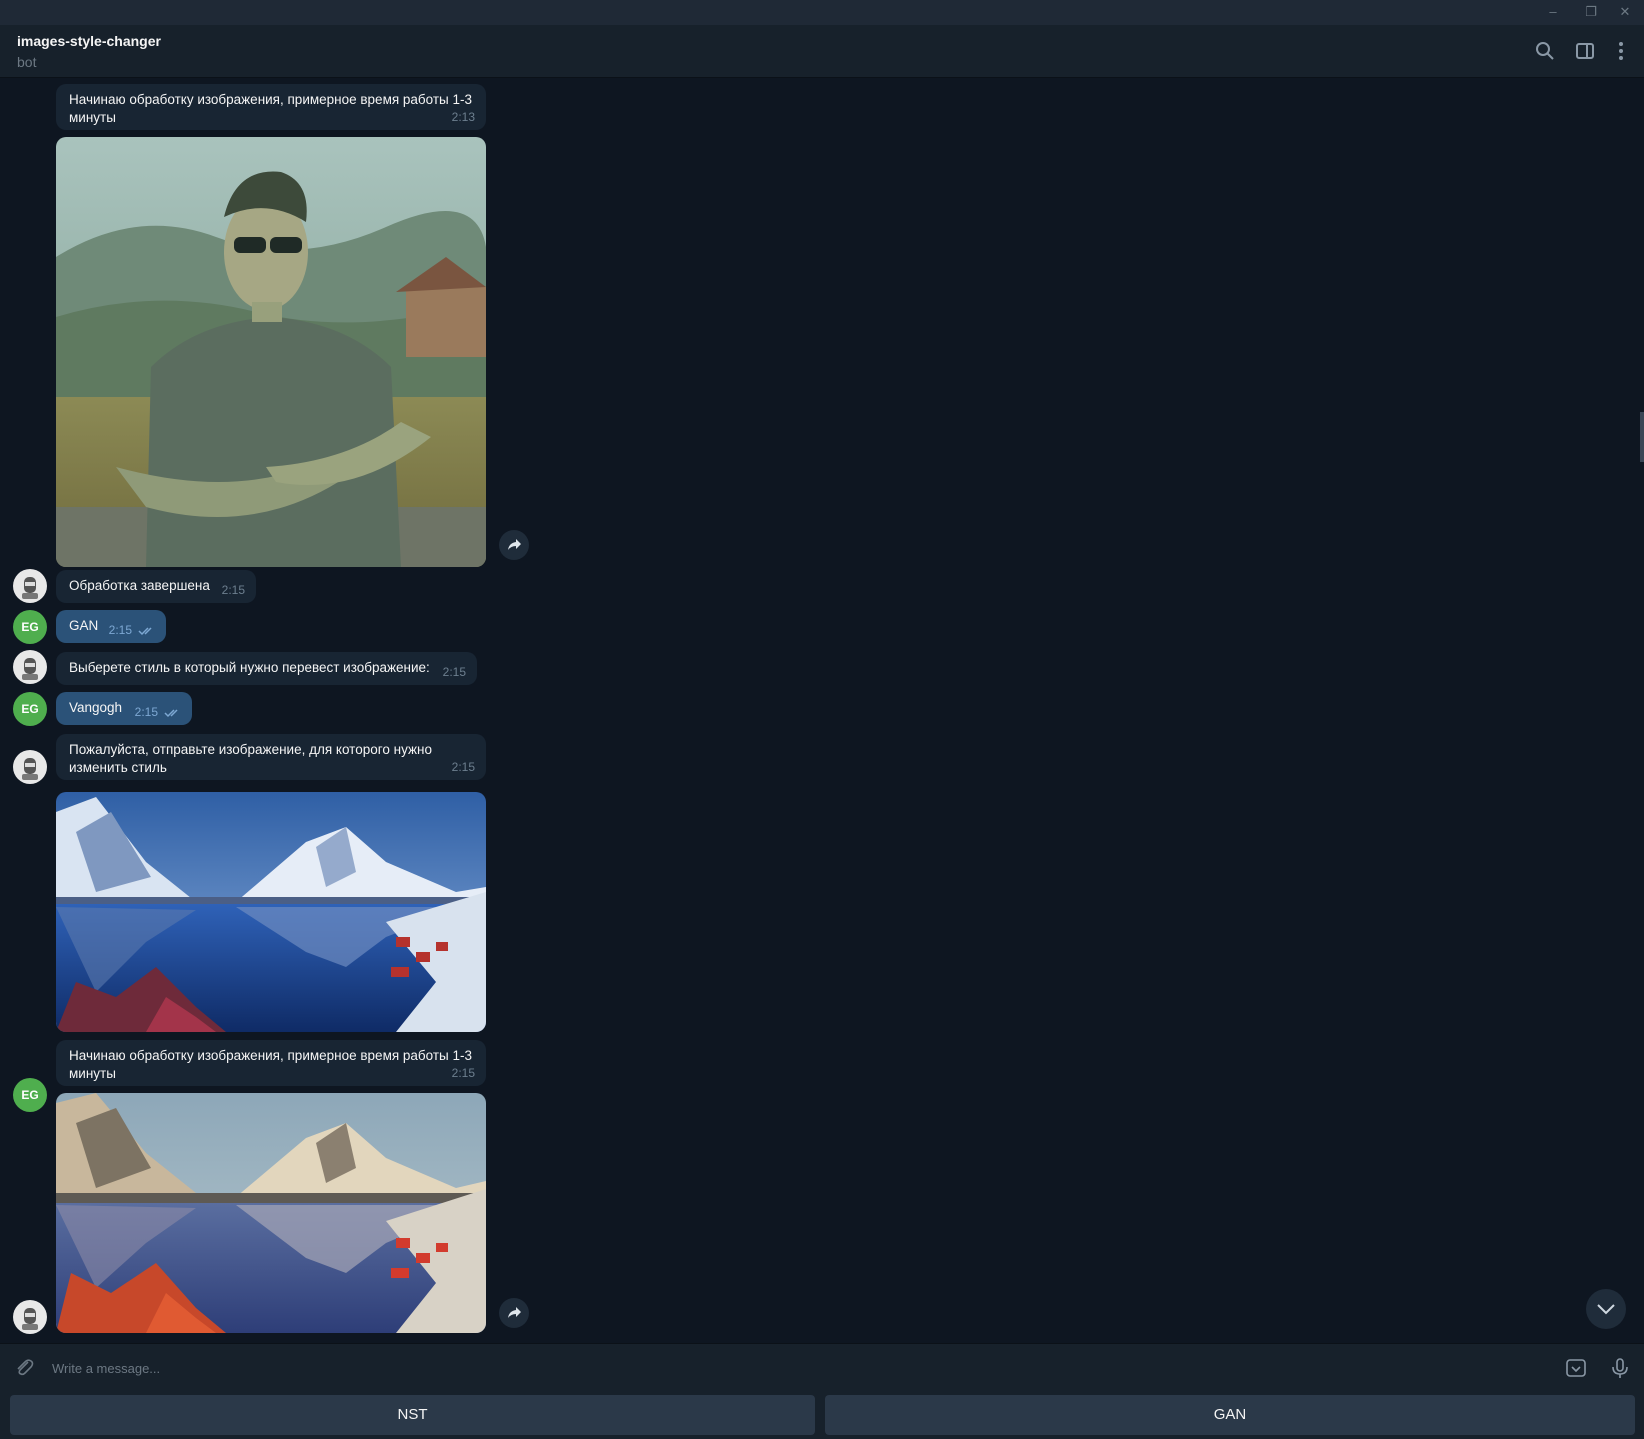  I want to click on message-composer, so click(822, 1367).